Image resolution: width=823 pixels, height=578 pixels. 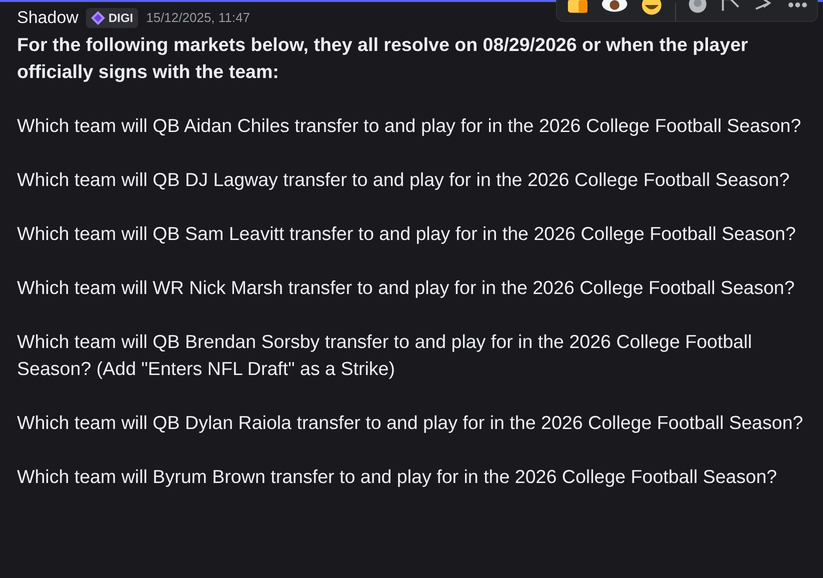 I want to click on diamond-icon, so click(x=98, y=17).